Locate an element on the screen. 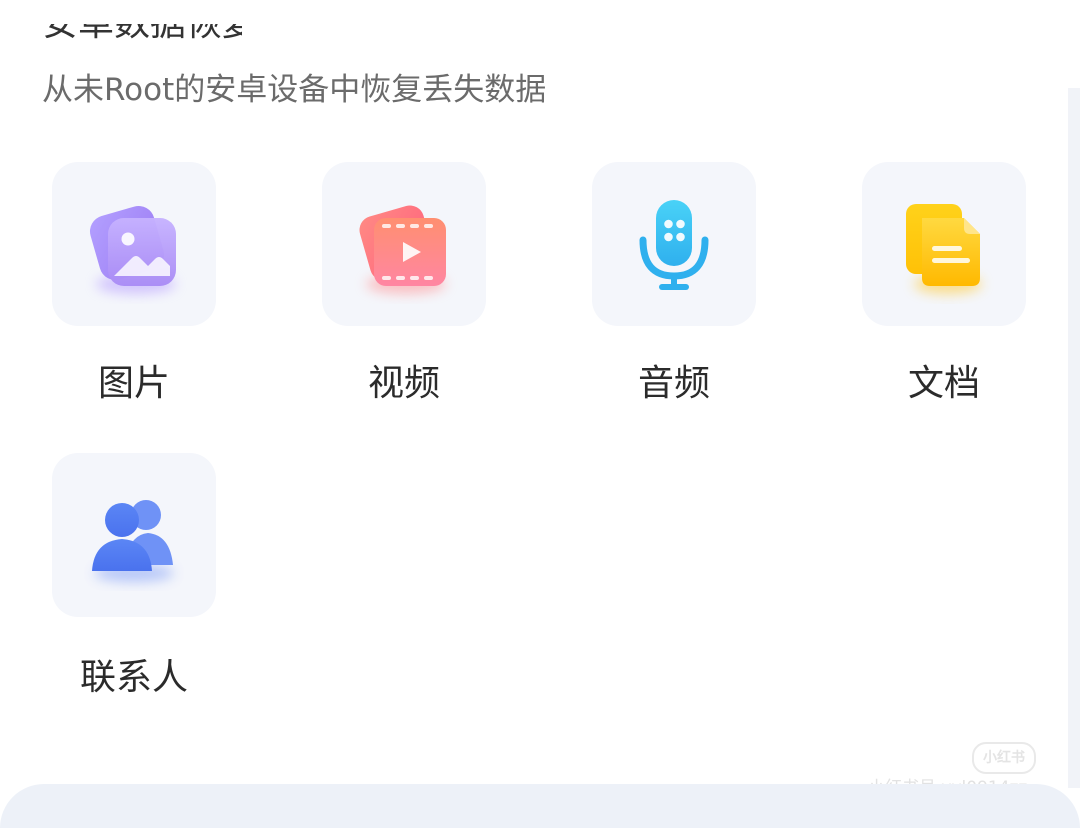  contacts-icon is located at coordinates (133, 541).